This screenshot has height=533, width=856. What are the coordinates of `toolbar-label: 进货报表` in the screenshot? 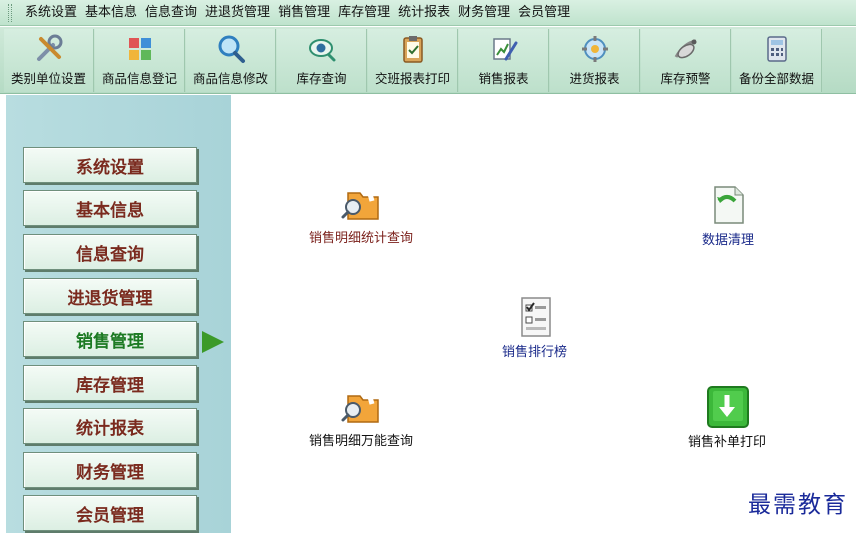 It's located at (594, 78).